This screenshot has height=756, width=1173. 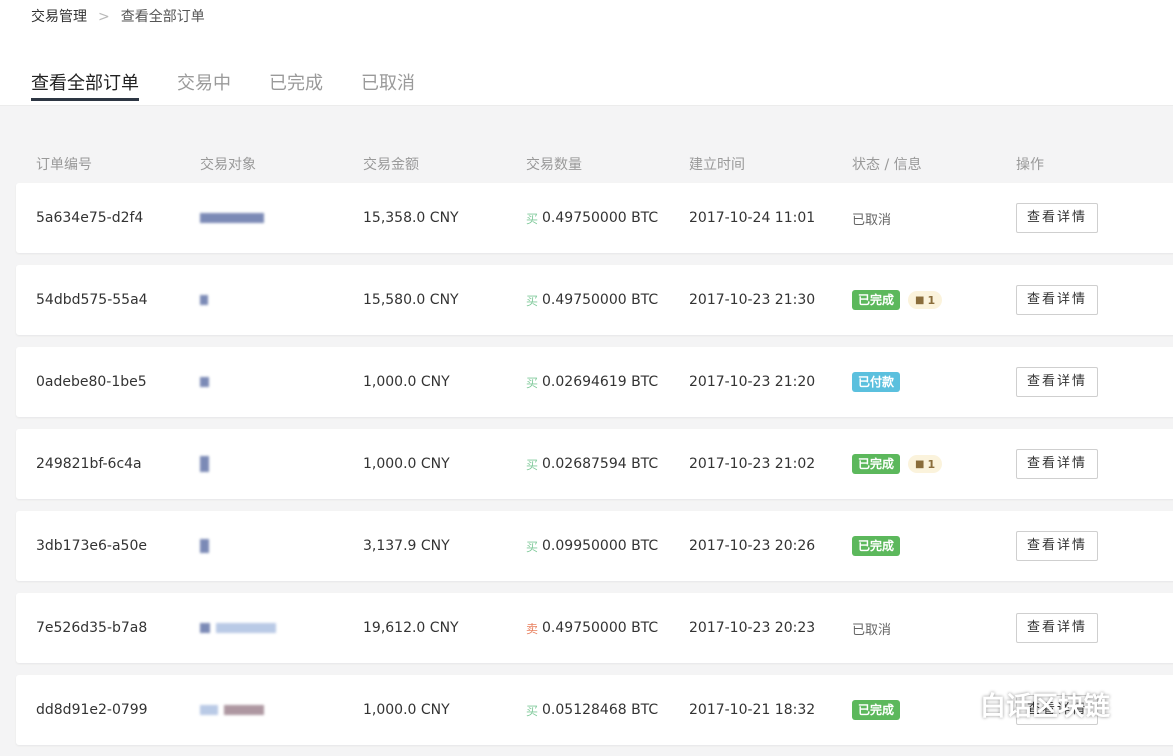 I want to click on column-header-status: 状态 / 信息, so click(x=887, y=165).